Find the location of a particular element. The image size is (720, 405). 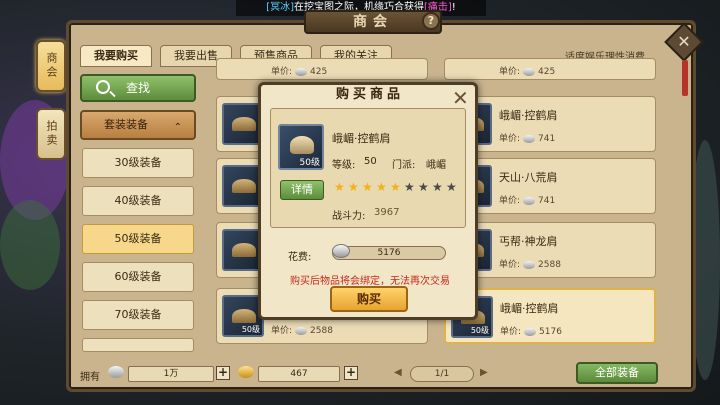

gold-amount: 467 is located at coordinates (299, 374).